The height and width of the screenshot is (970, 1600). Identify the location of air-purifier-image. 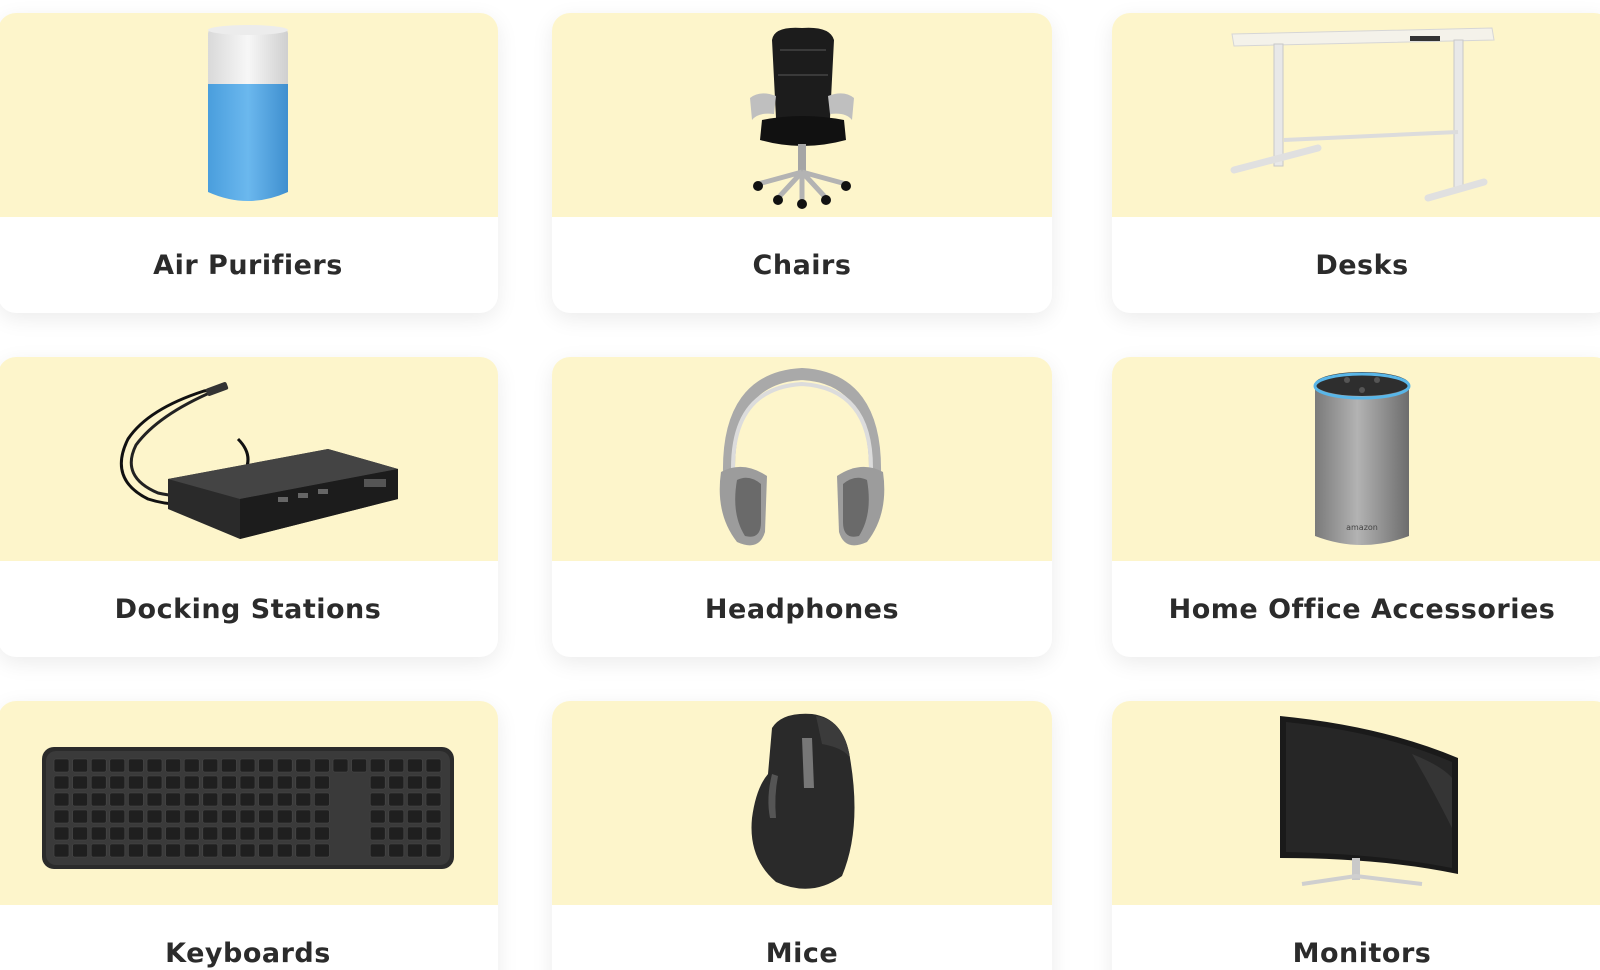
(249, 115).